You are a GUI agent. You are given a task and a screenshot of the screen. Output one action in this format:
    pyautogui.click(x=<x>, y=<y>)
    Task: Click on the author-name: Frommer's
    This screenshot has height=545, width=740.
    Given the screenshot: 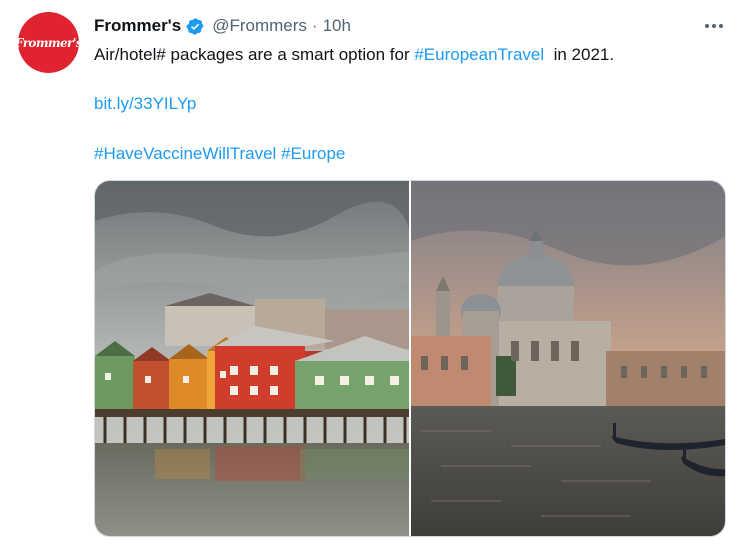 What is the action you would take?
    pyautogui.click(x=137, y=26)
    